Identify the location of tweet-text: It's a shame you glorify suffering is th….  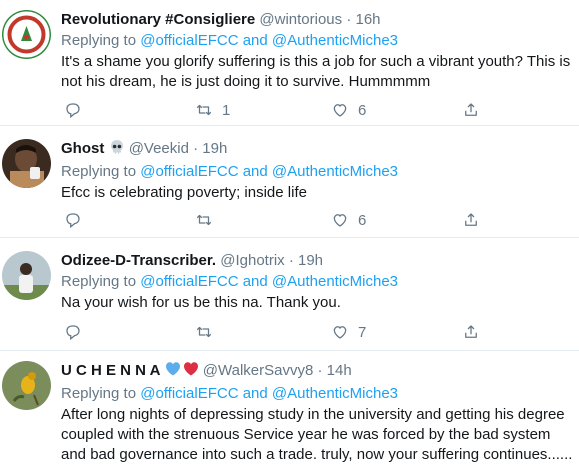
(316, 71).